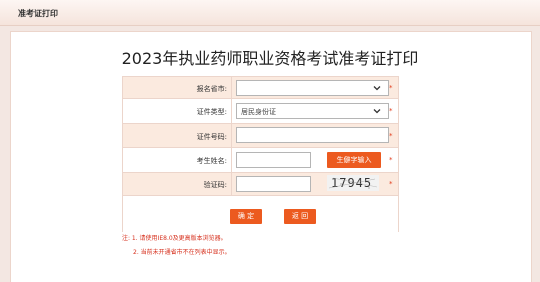  I want to click on name-label: 考生姓名:, so click(211, 161).